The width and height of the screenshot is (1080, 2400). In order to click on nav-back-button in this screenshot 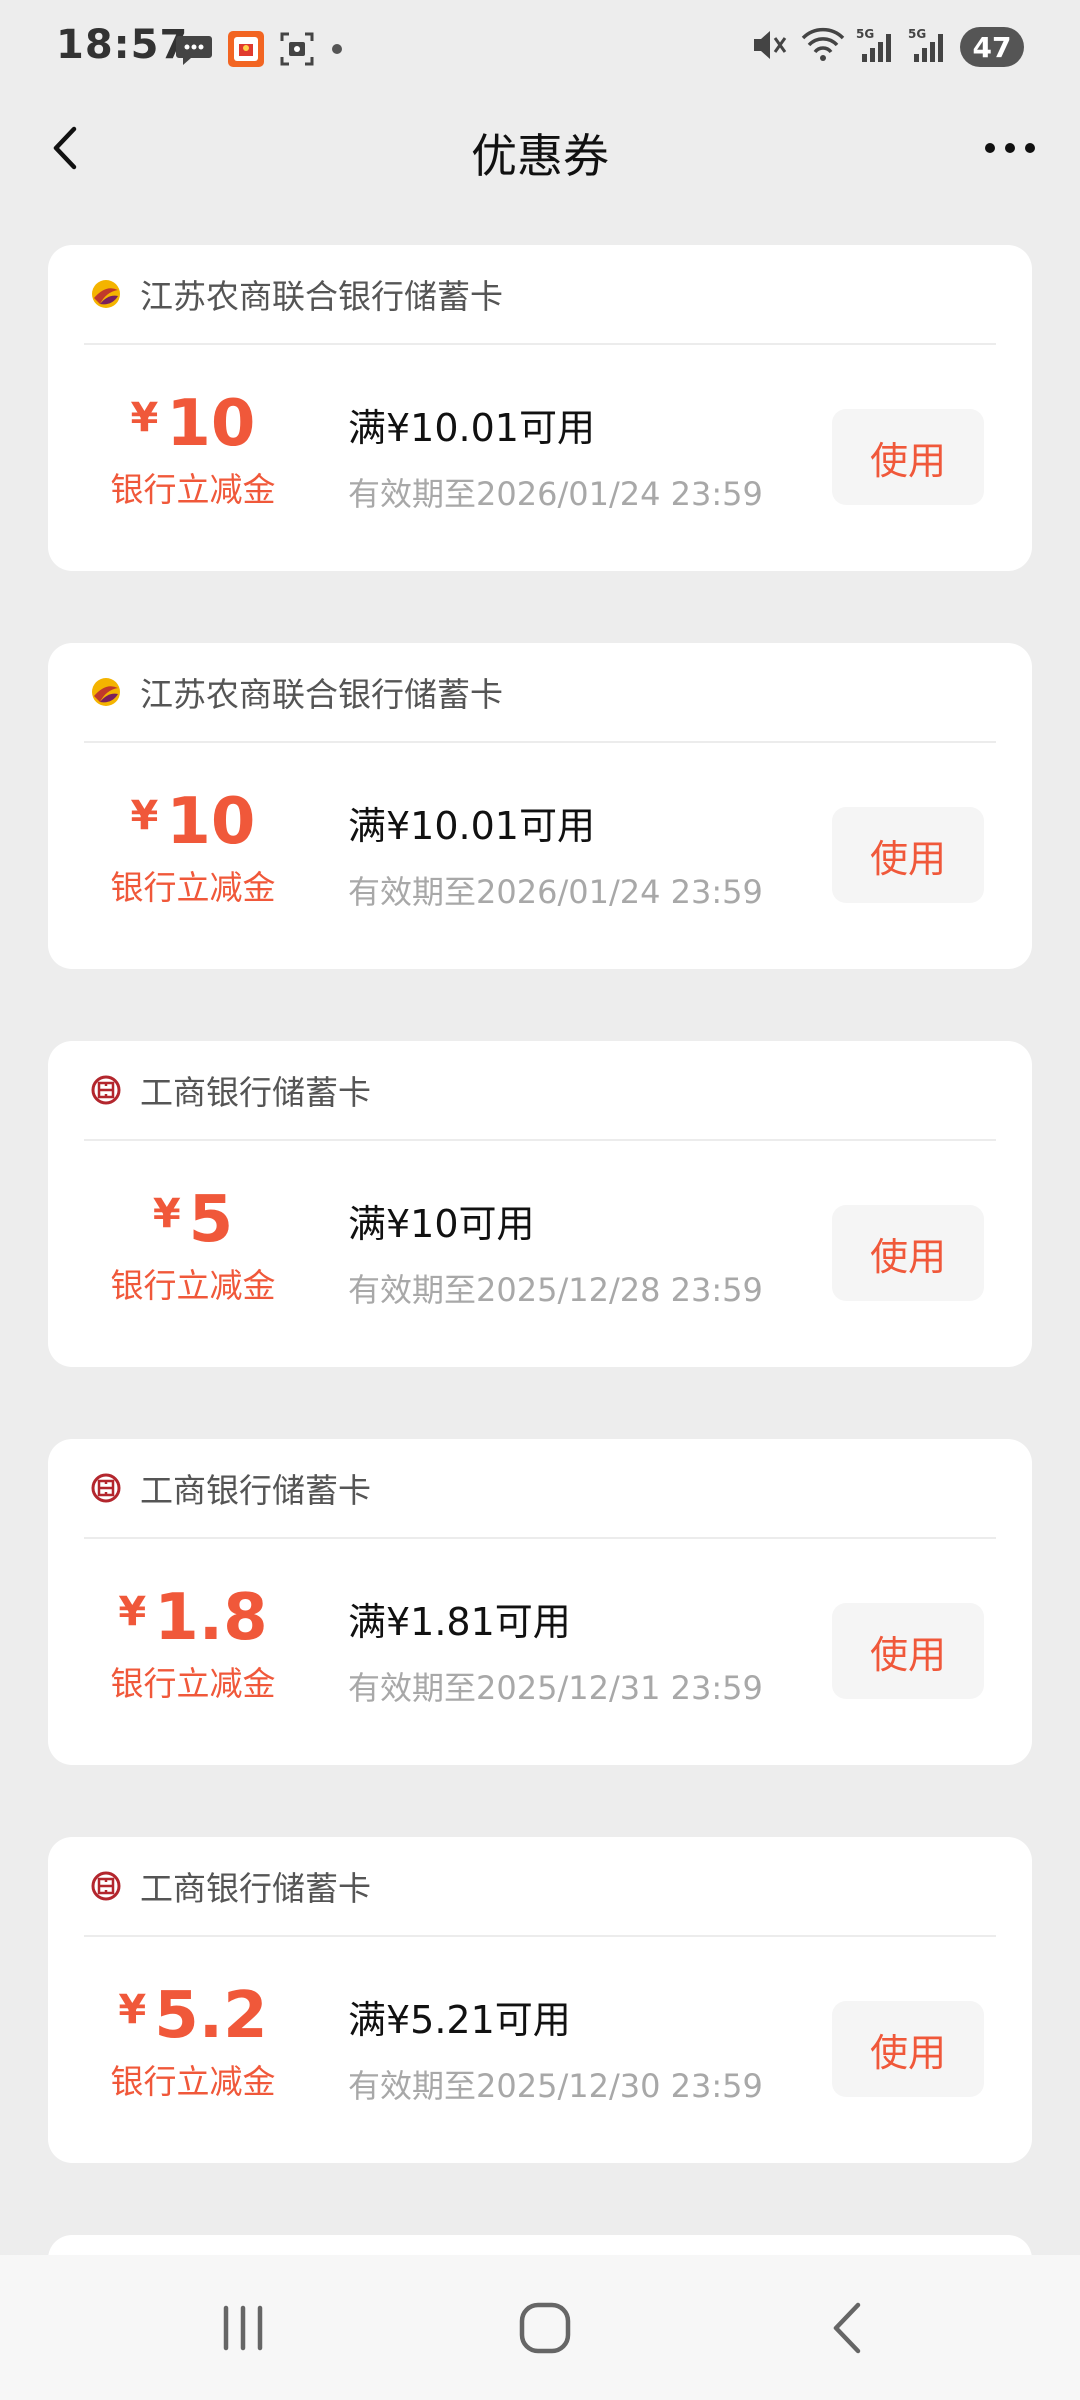, I will do `click(848, 2328)`.